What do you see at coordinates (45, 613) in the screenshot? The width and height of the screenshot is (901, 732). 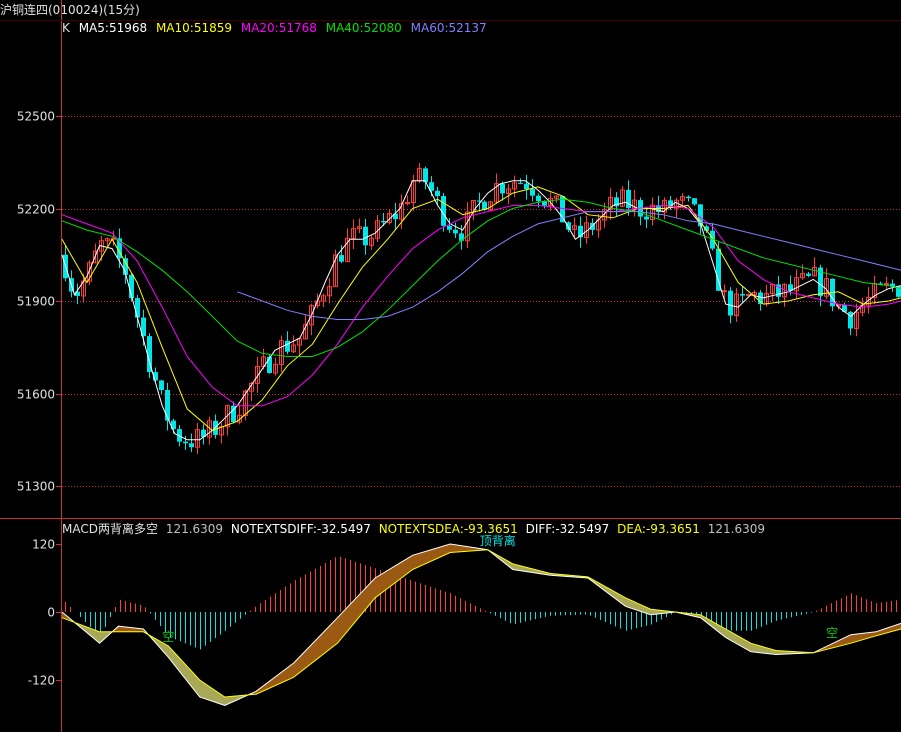 I see `macd-y-axis: 120 0 -120` at bounding box center [45, 613].